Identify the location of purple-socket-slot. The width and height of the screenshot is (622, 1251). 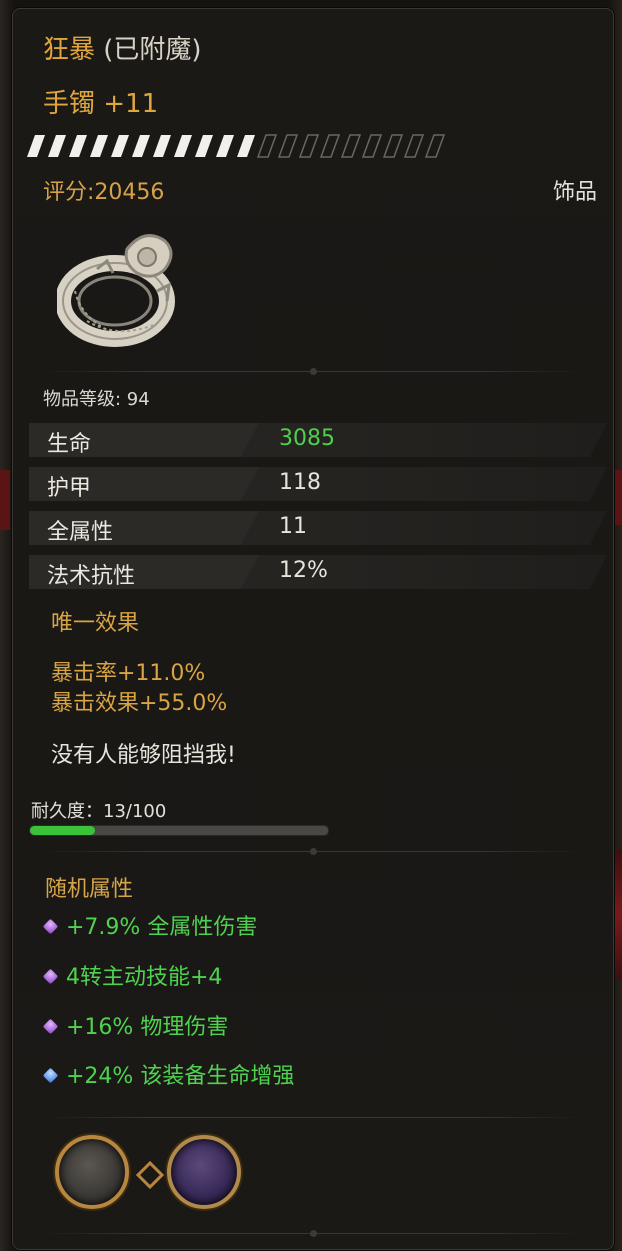
(204, 1172).